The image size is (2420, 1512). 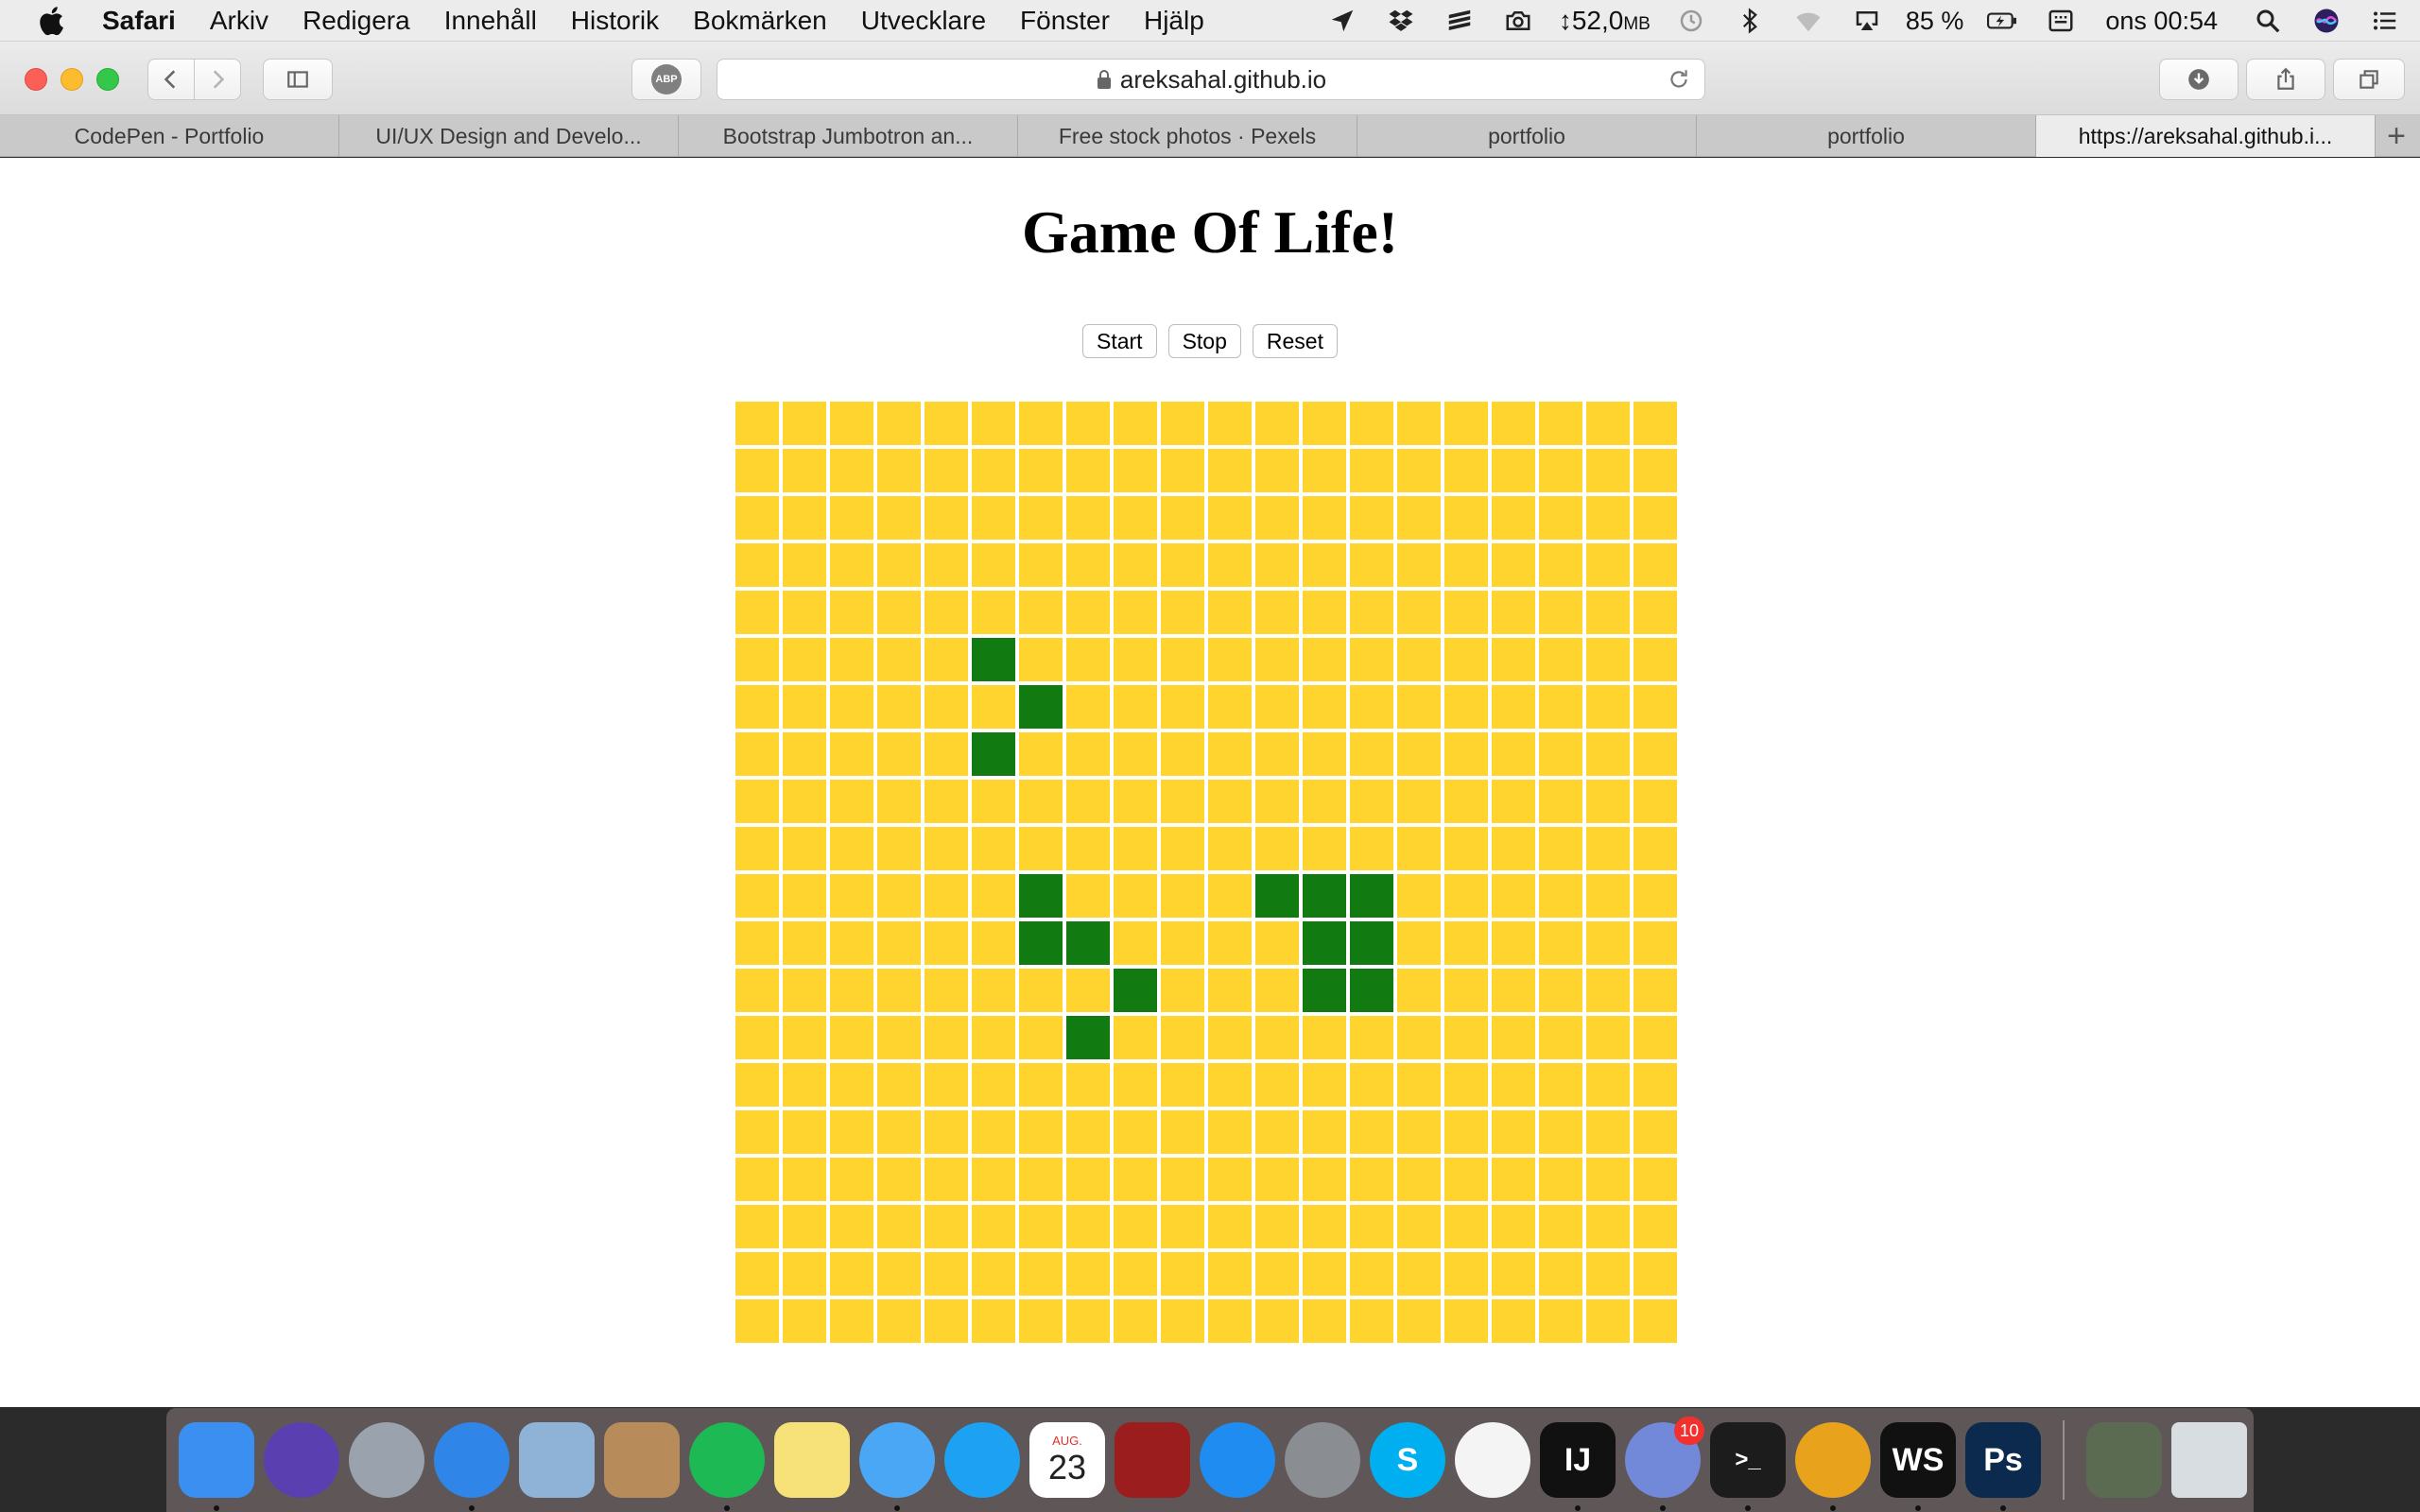 What do you see at coordinates (2326, 21) in the screenshot?
I see `siri-icon` at bounding box center [2326, 21].